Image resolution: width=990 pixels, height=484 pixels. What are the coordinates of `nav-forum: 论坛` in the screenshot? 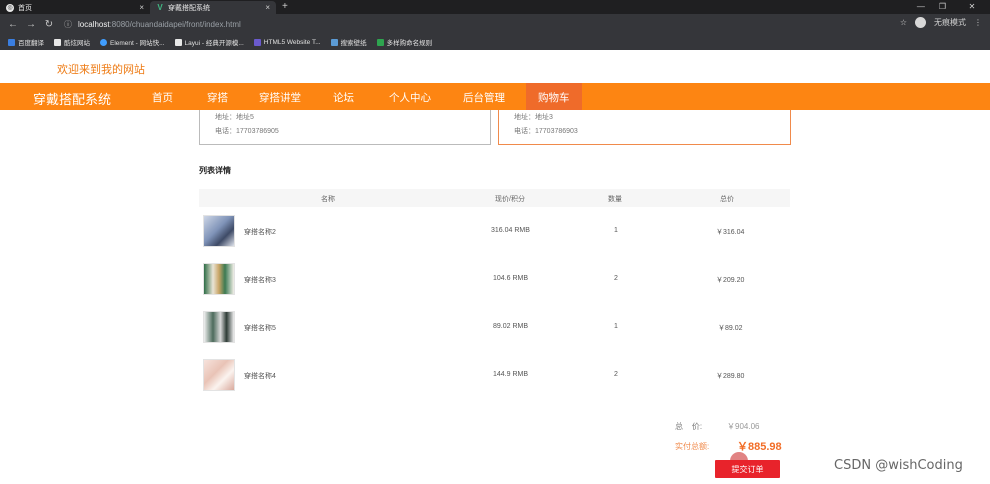 It's located at (343, 97).